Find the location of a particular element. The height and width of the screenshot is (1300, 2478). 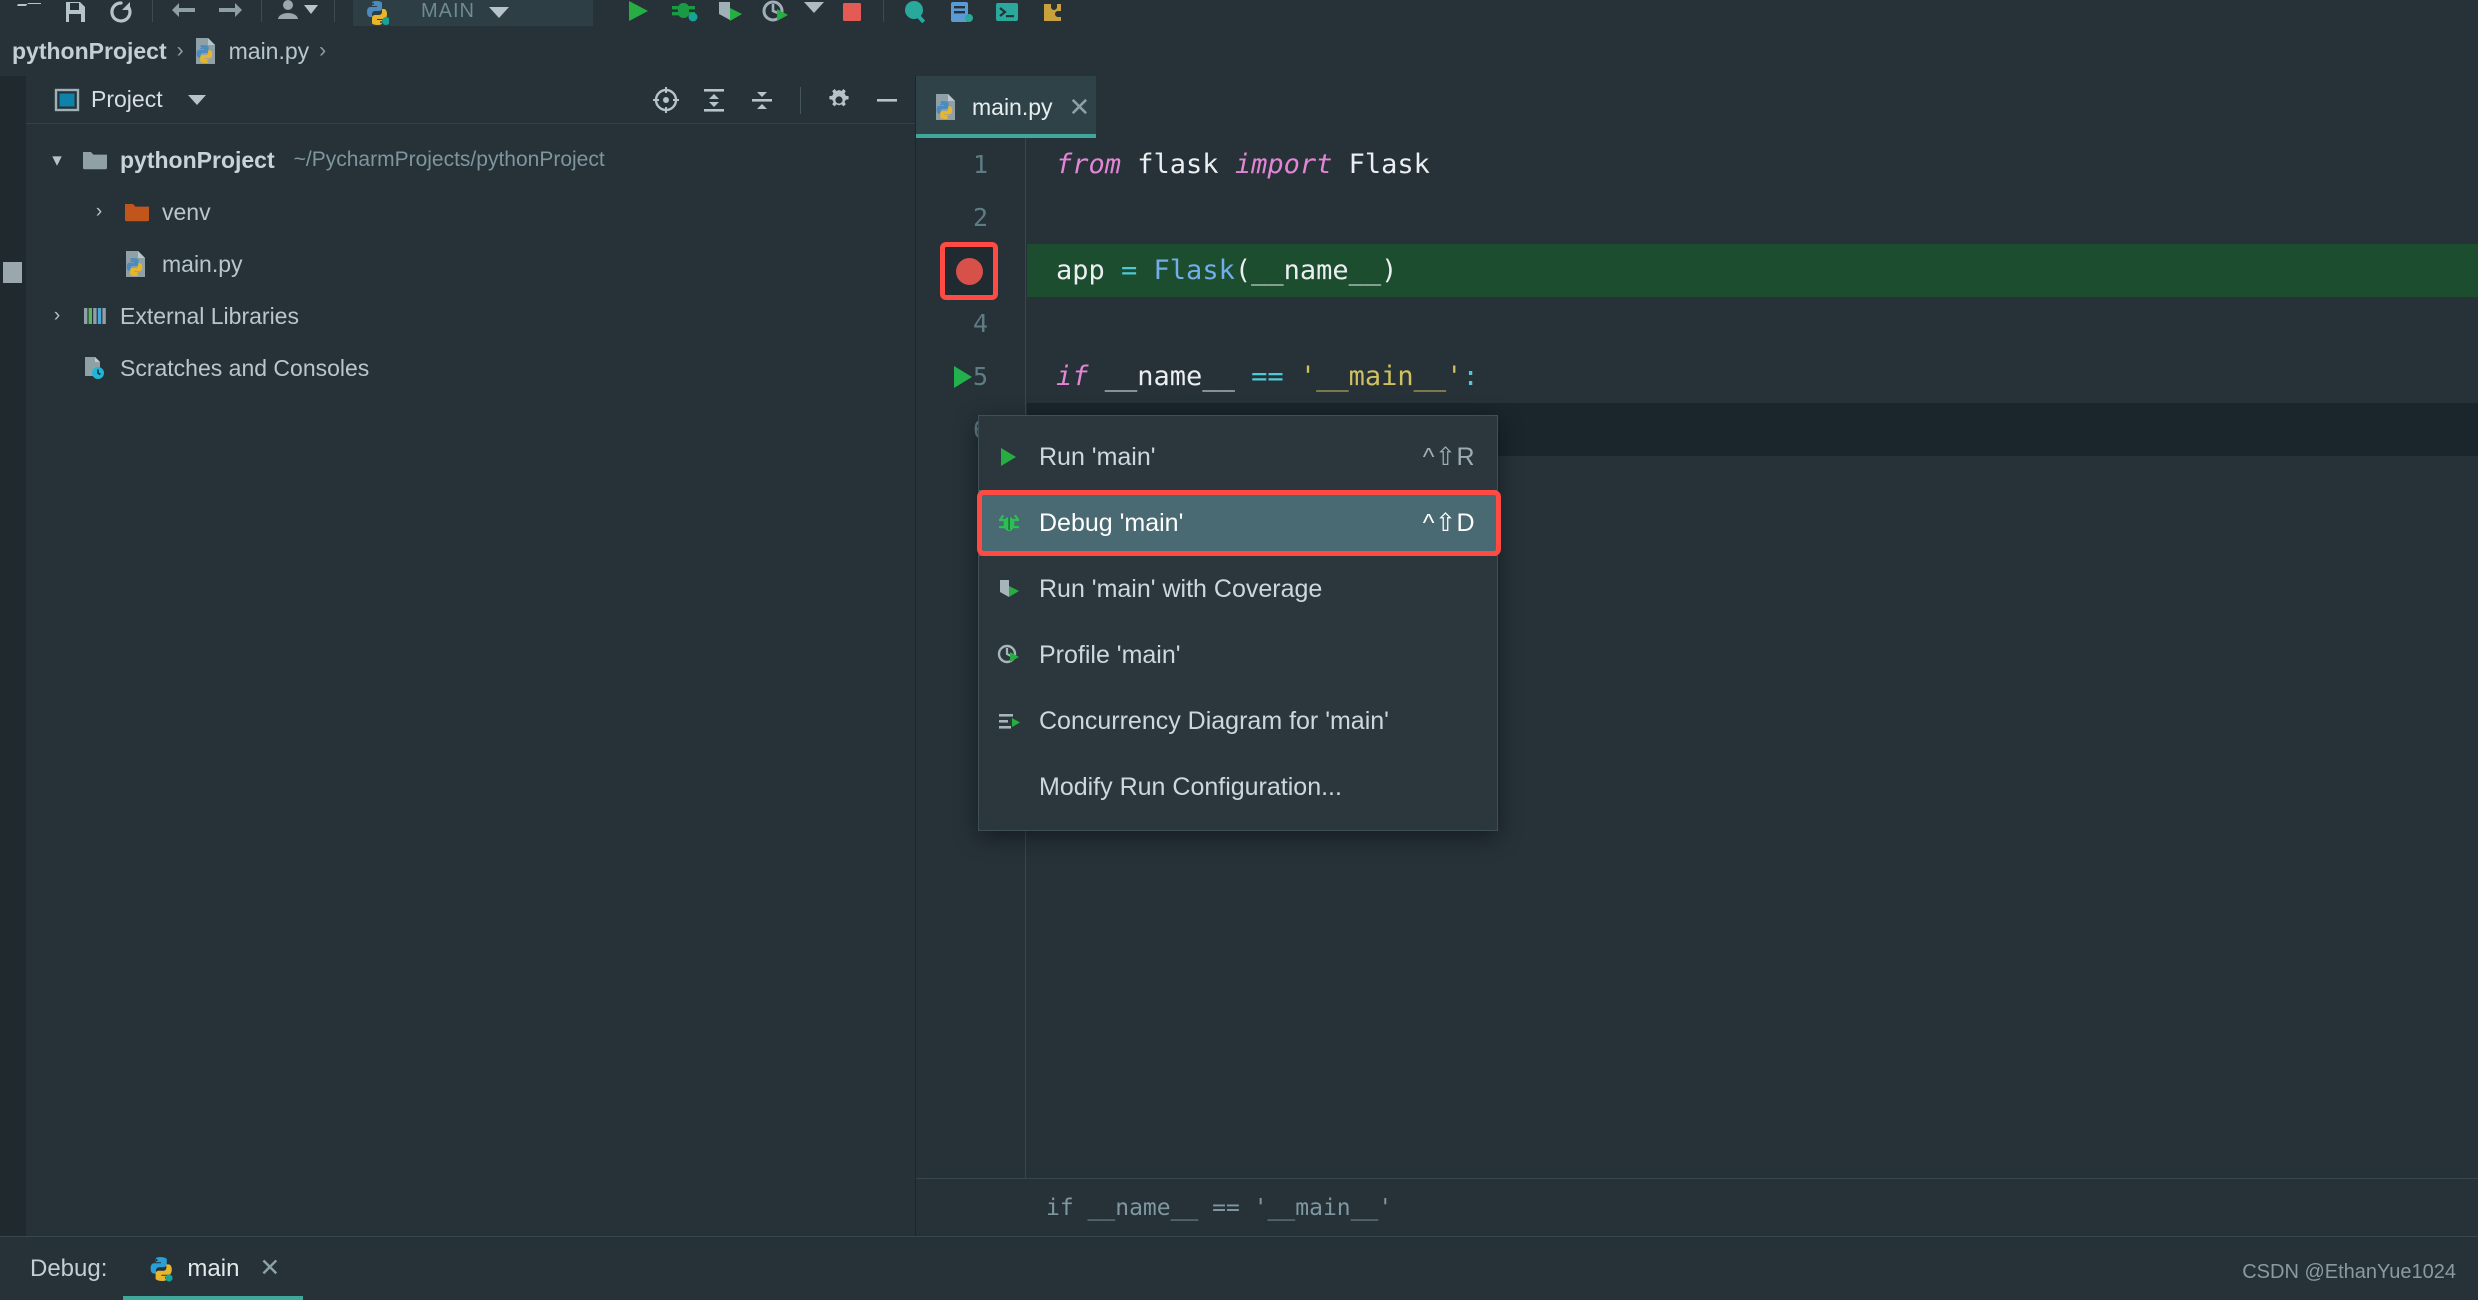

concurrency-icon is located at coordinates (1018, 721).